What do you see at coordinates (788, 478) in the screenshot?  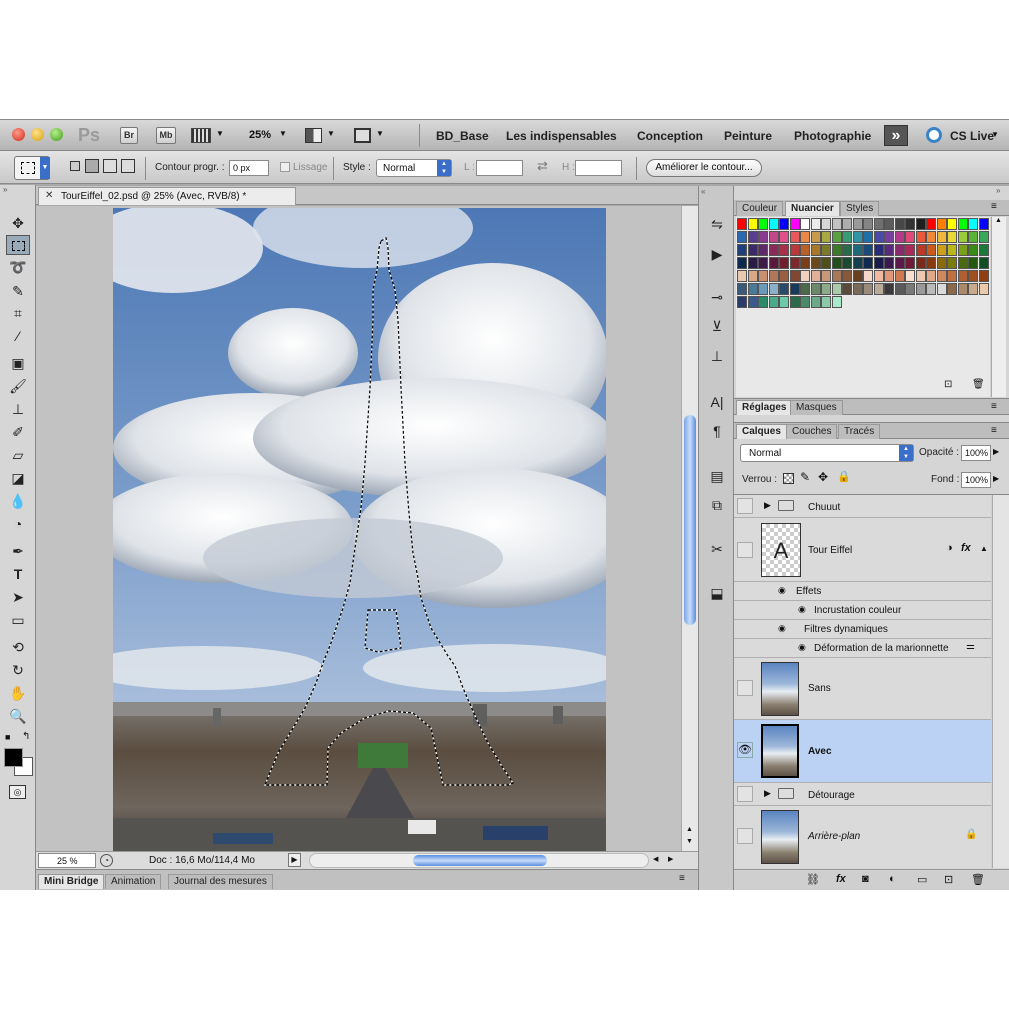 I see `lock-transparency-icon` at bounding box center [788, 478].